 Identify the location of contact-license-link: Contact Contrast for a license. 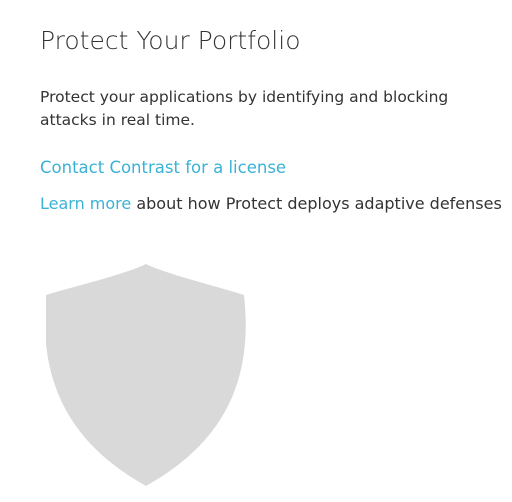
(163, 168).